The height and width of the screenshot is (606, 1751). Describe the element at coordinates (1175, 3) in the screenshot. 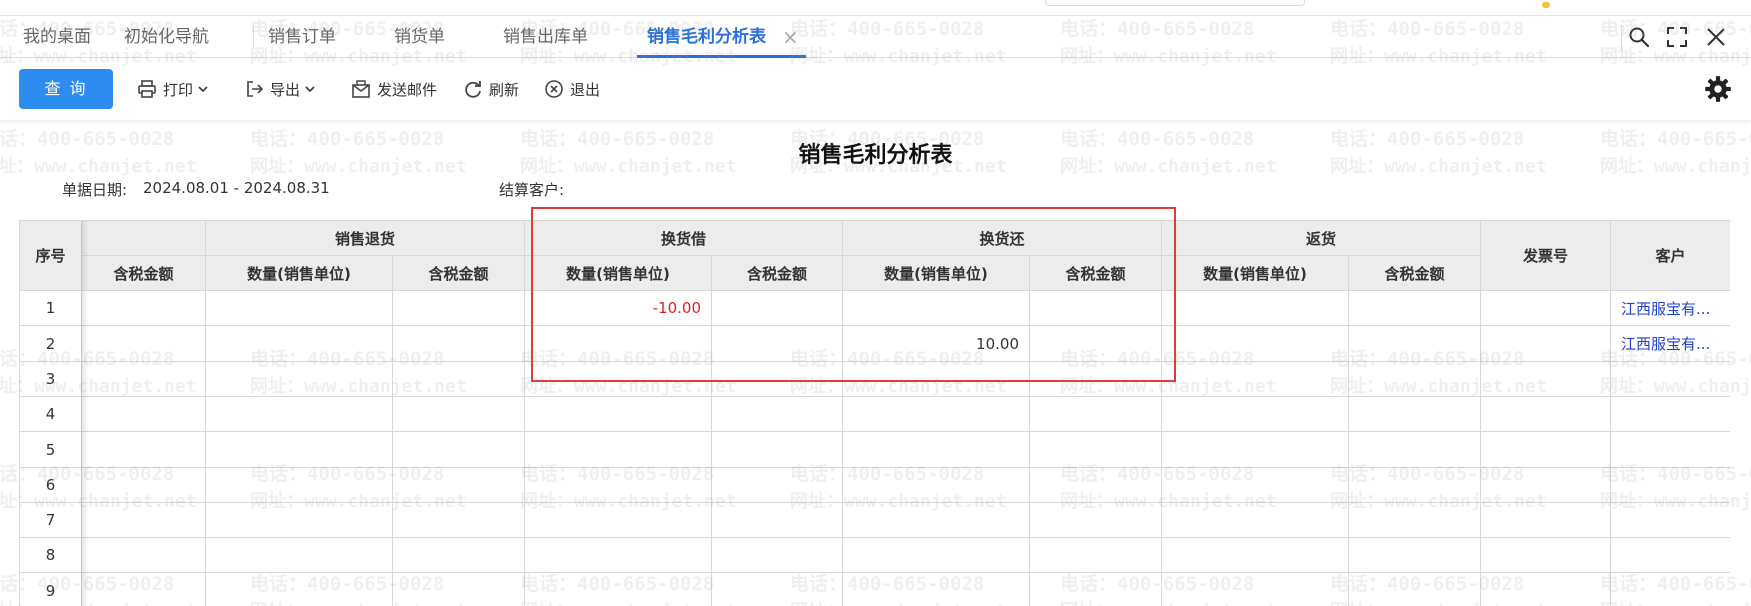

I see `global-search-box` at that location.